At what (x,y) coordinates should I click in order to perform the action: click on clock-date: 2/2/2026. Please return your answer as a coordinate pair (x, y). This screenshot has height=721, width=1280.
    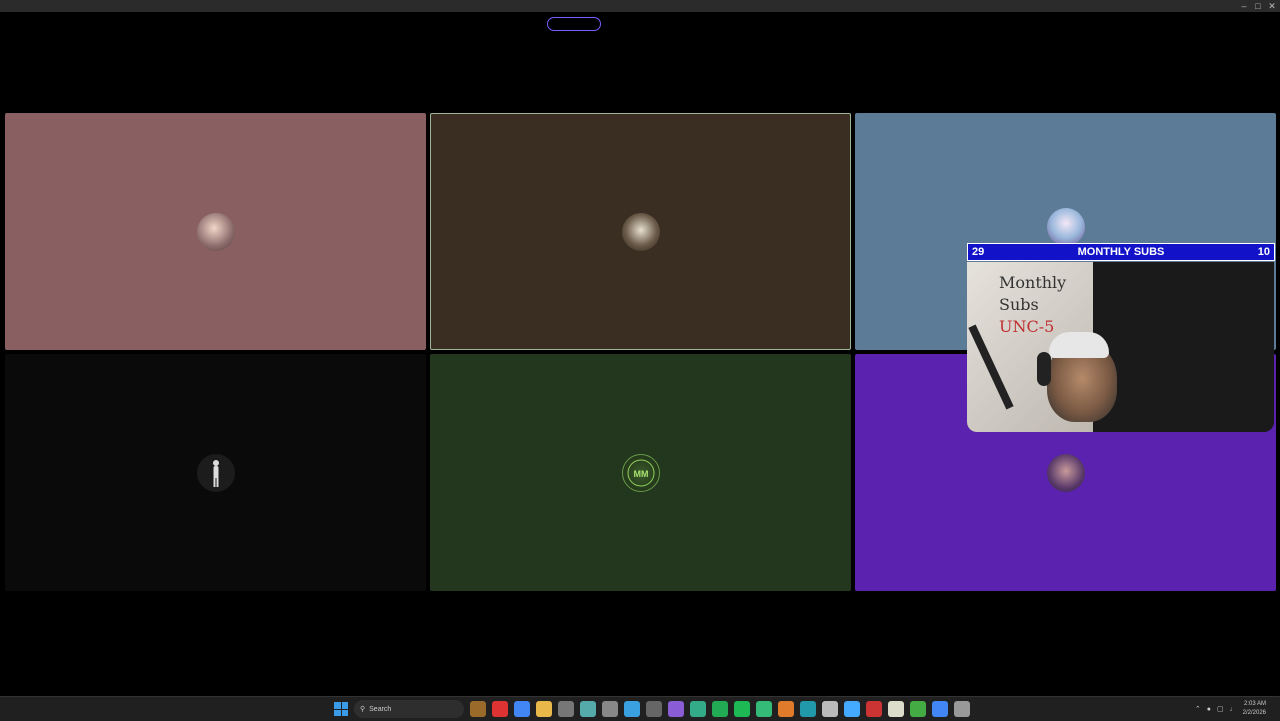
    Looking at the image, I should click on (1254, 713).